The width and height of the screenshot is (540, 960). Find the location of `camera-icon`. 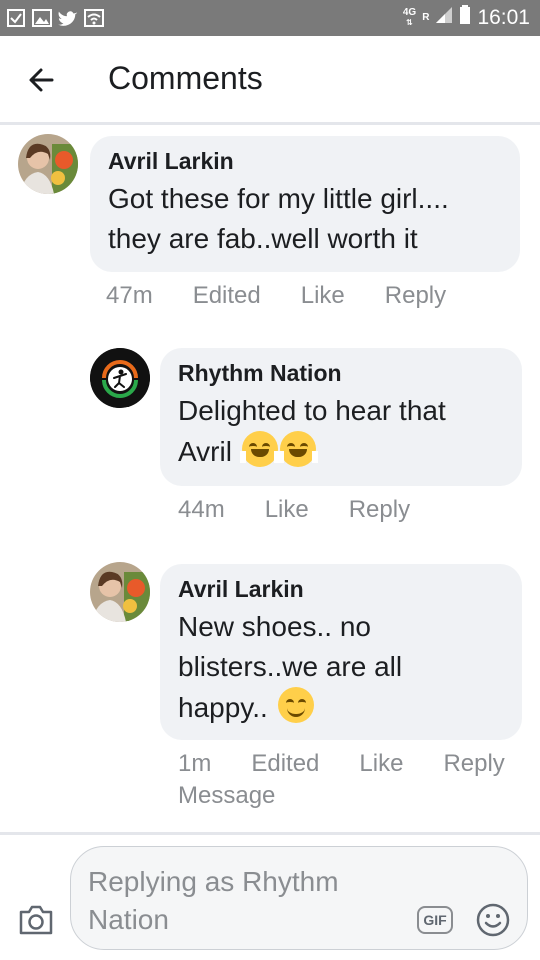

camera-icon is located at coordinates (36, 920).